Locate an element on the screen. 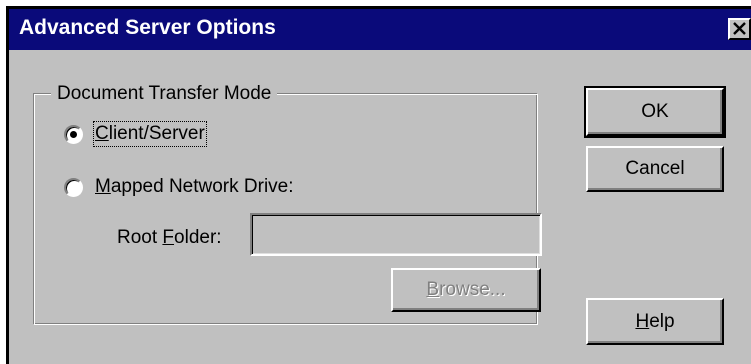 The image size is (751, 364). cancel-label: Cancel is located at coordinates (655, 168).